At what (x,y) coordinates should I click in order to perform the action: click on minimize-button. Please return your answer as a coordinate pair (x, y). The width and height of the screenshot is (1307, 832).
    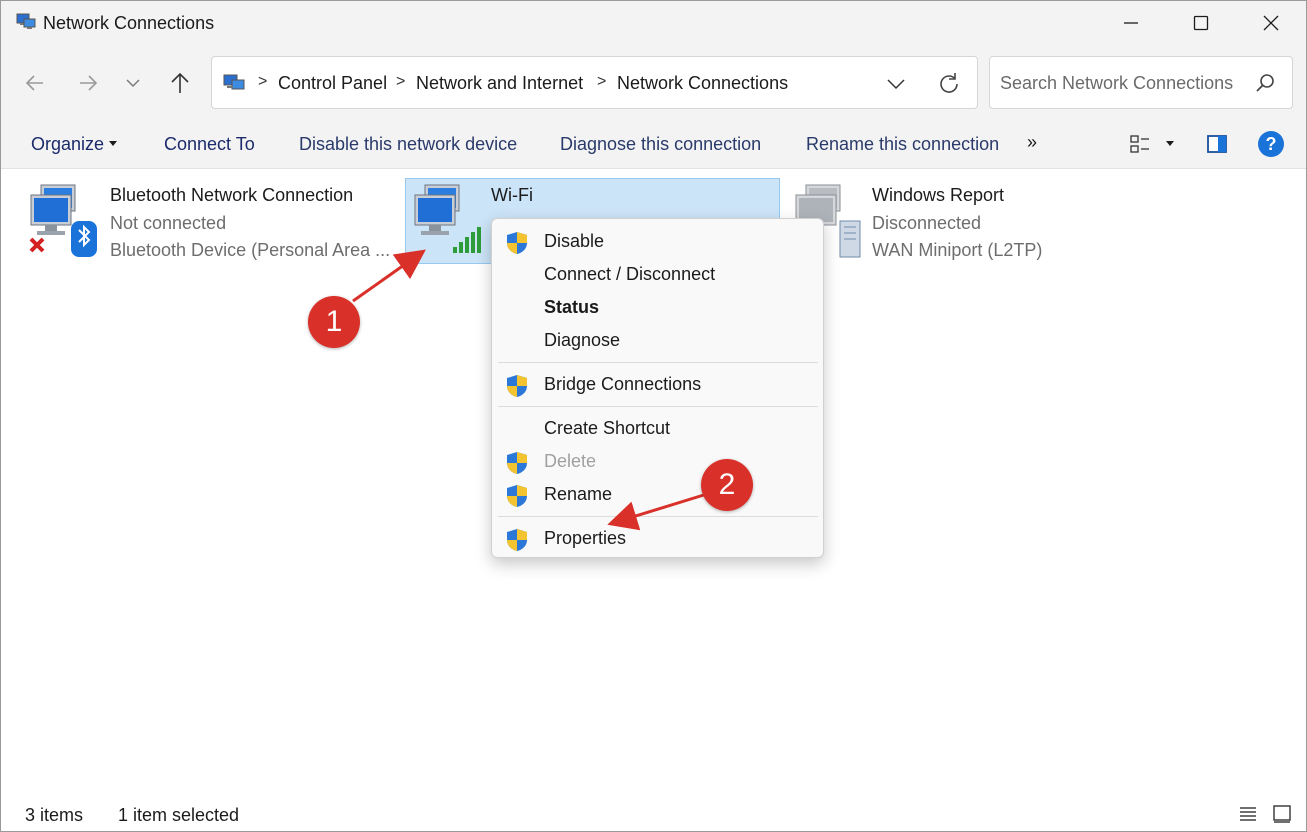
    Looking at the image, I should click on (1131, 23).